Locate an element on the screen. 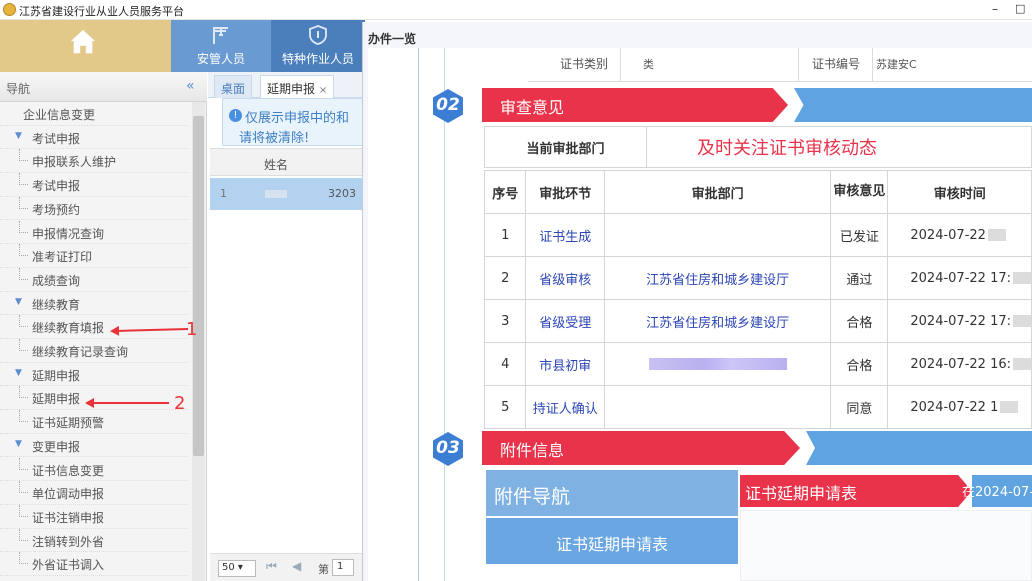 The image size is (1032, 581). cell-step: 市县初审 is located at coordinates (565, 364).